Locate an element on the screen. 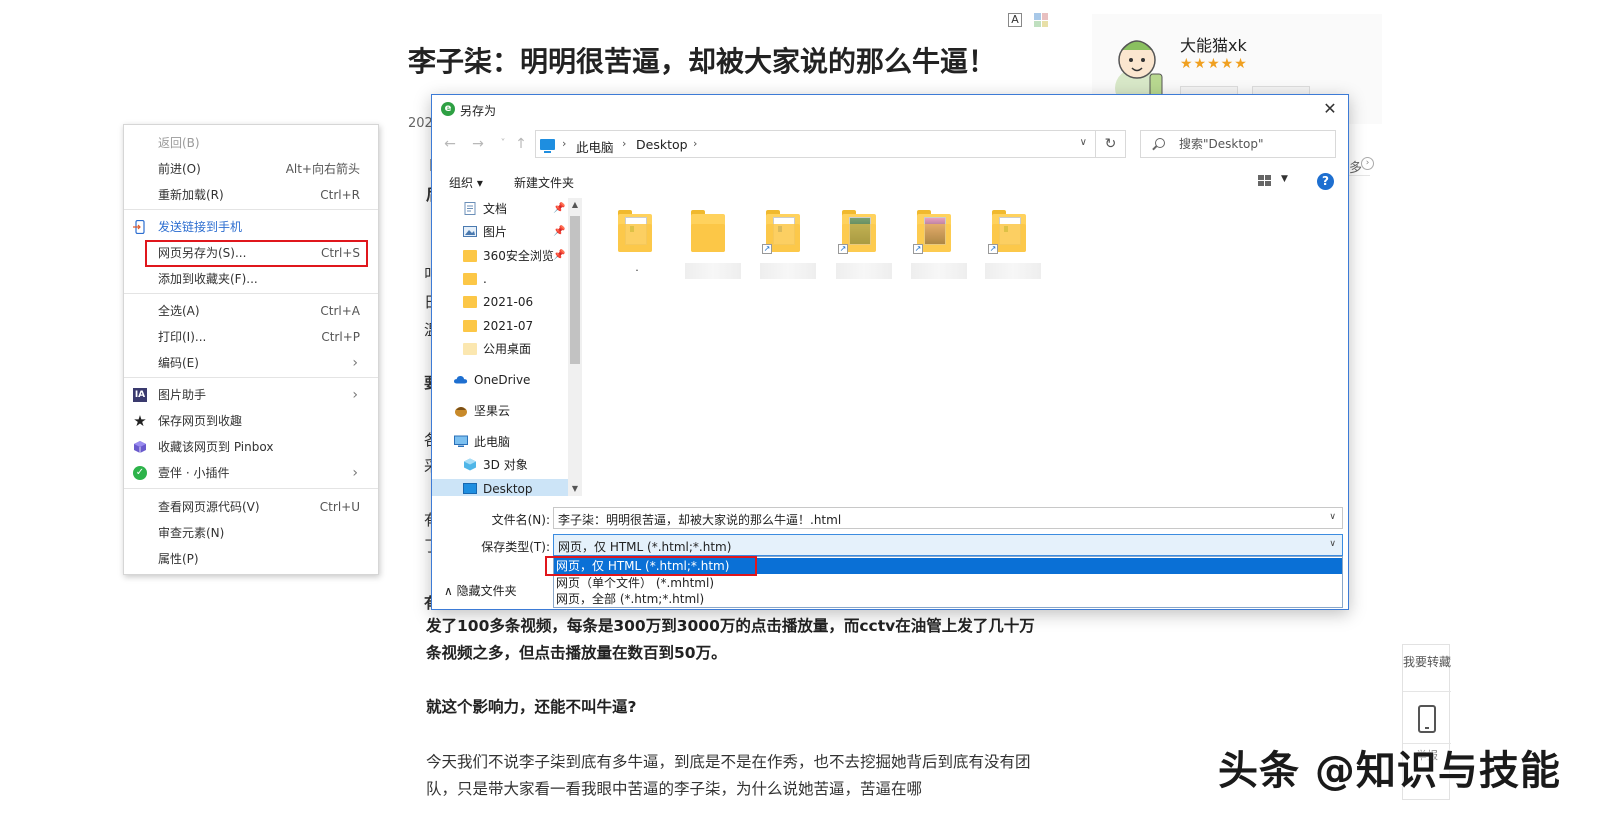  view-options-icon is located at coordinates (1264, 180).